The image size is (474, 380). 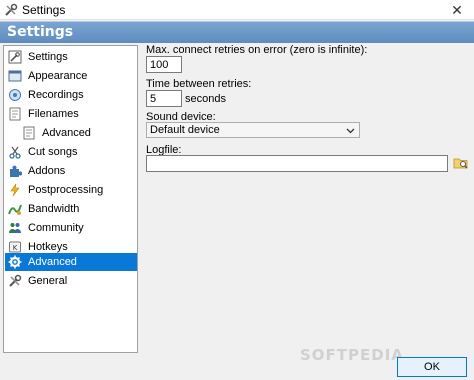 I want to click on sound-device-select: Default device, so click(x=253, y=130).